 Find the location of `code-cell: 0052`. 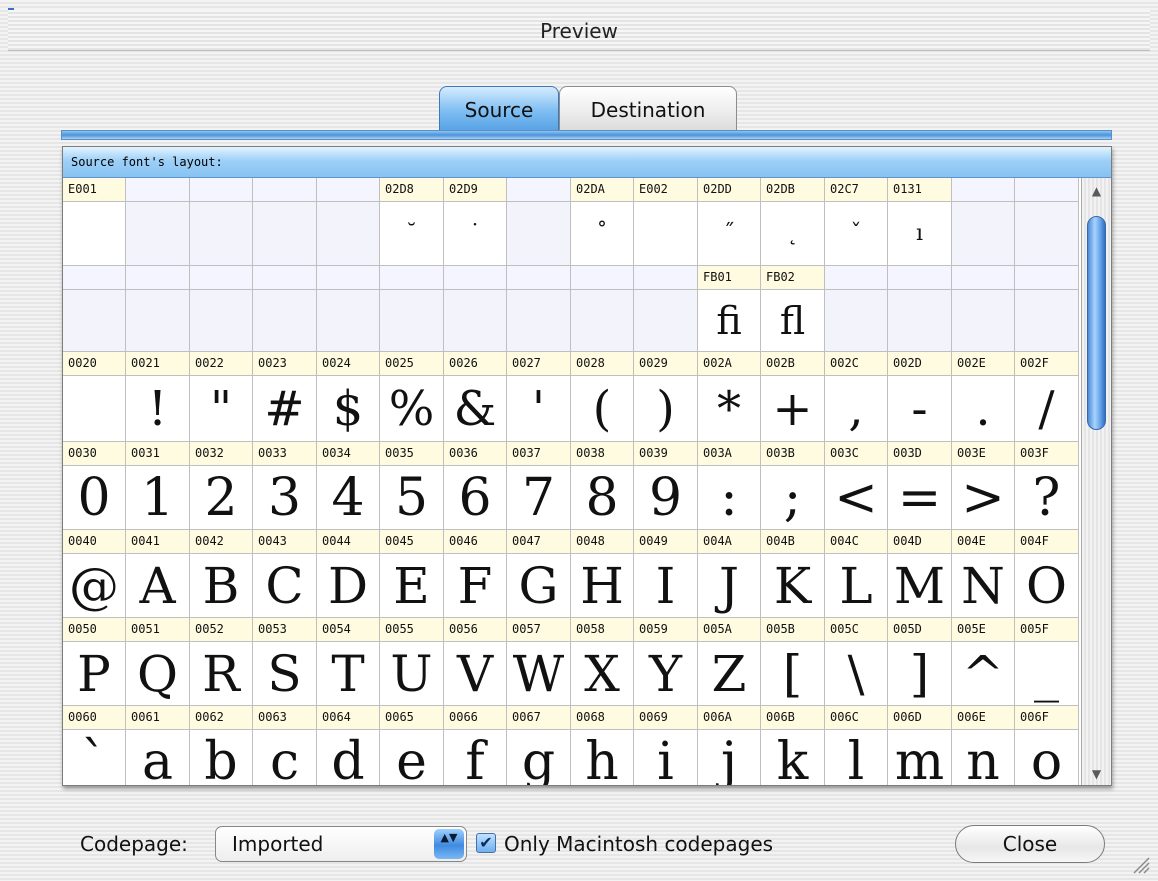

code-cell: 0052 is located at coordinates (221, 630).